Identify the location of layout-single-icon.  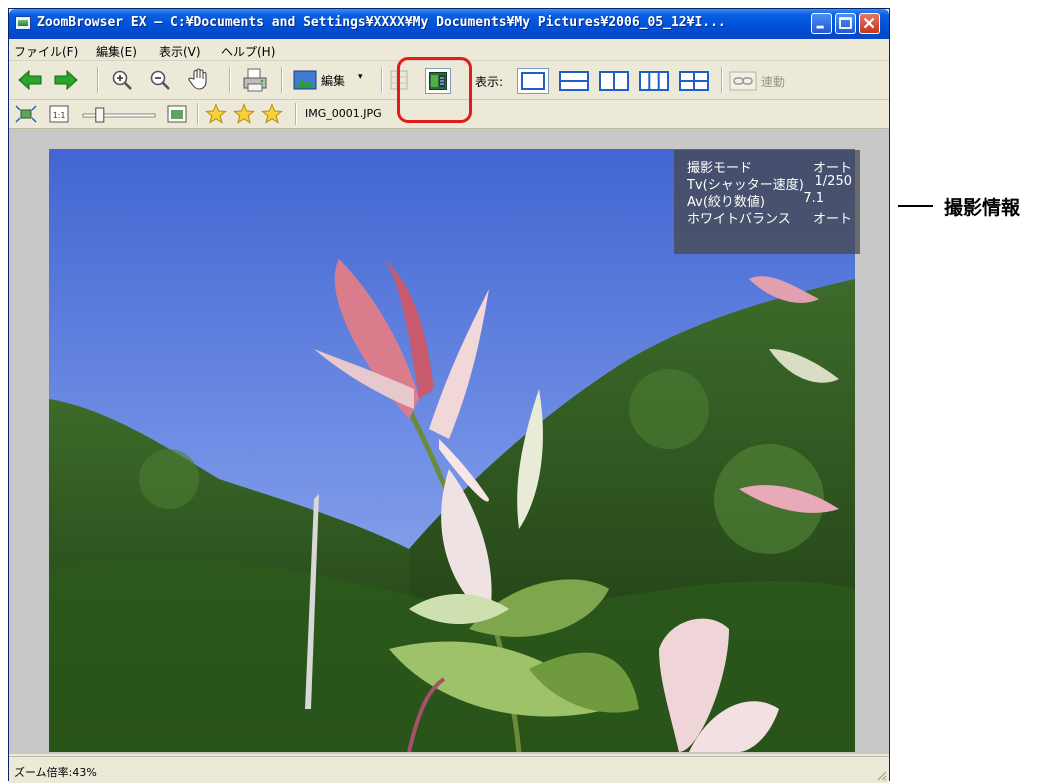
(533, 81).